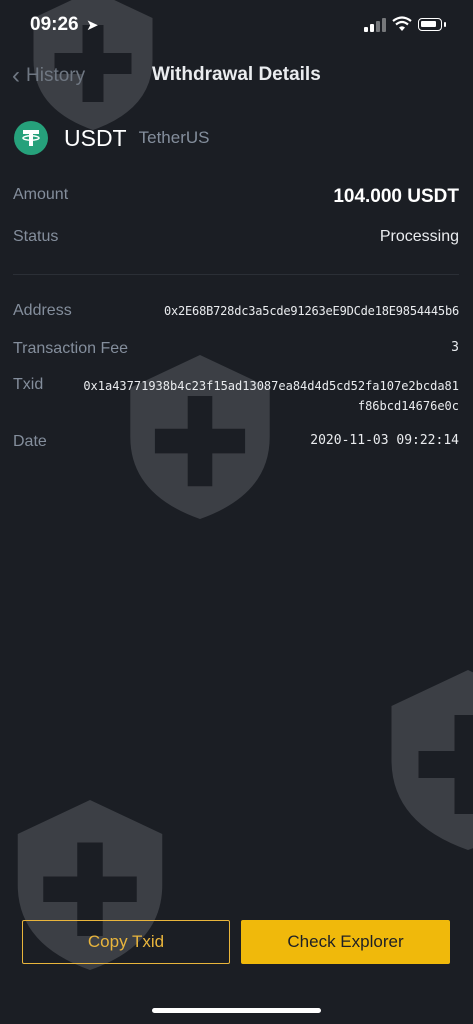 The image size is (473, 1024). What do you see at coordinates (236, 442) in the screenshot?
I see `date-row: Date 2020-11-03 09:22:14` at bounding box center [236, 442].